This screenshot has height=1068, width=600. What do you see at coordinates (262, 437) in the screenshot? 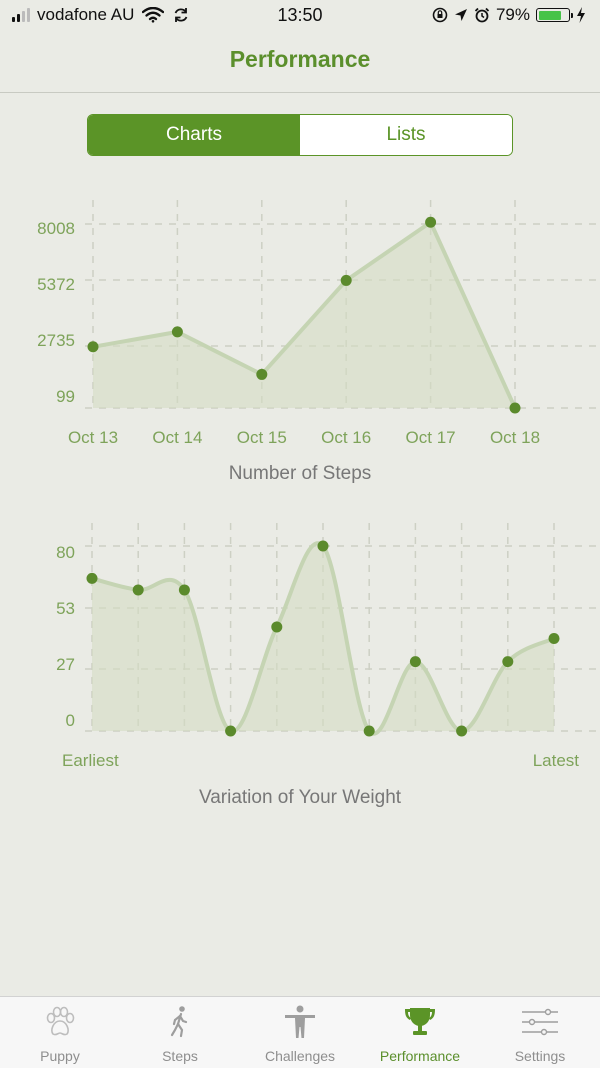
I see `x-tick-label: Oct 15` at bounding box center [262, 437].